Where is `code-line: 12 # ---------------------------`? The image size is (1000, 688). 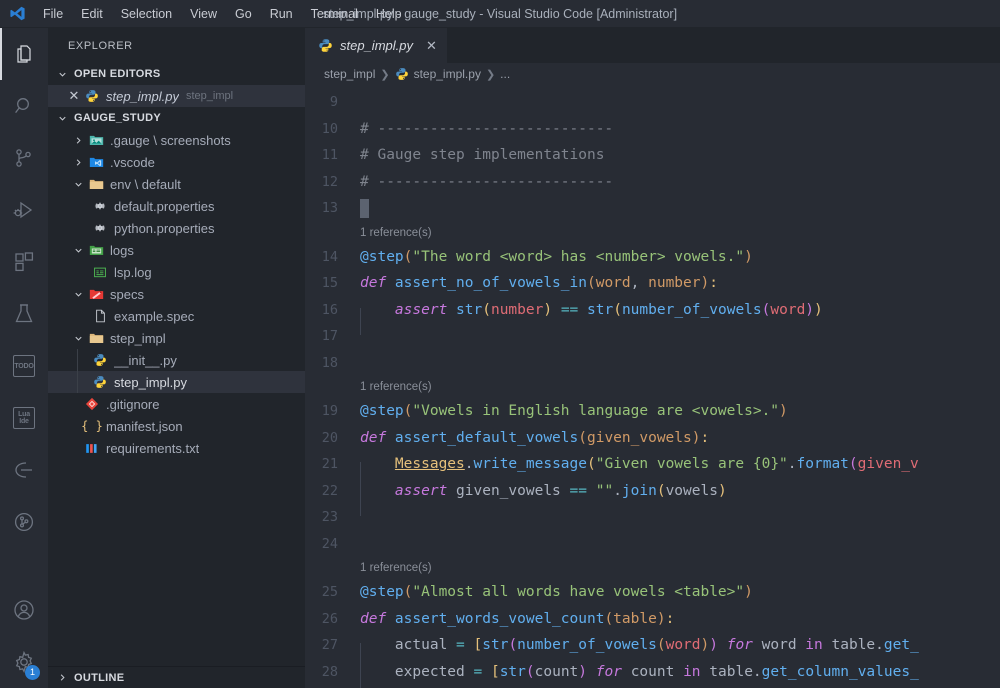
code-line: 12 # --------------------------- is located at coordinates (652, 182).